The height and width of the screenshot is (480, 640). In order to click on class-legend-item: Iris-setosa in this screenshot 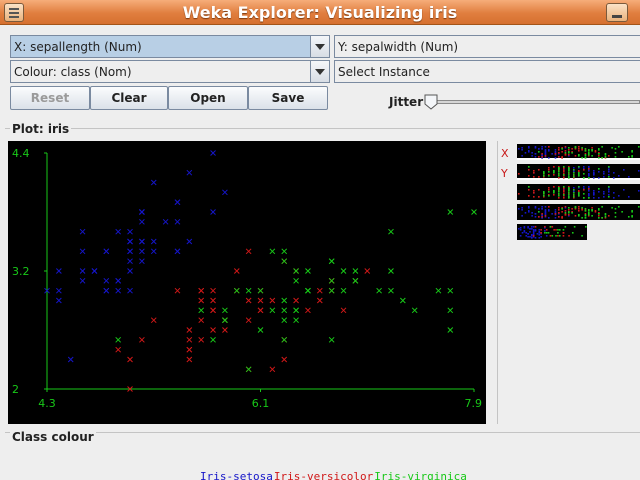, I will do `click(236, 475)`.